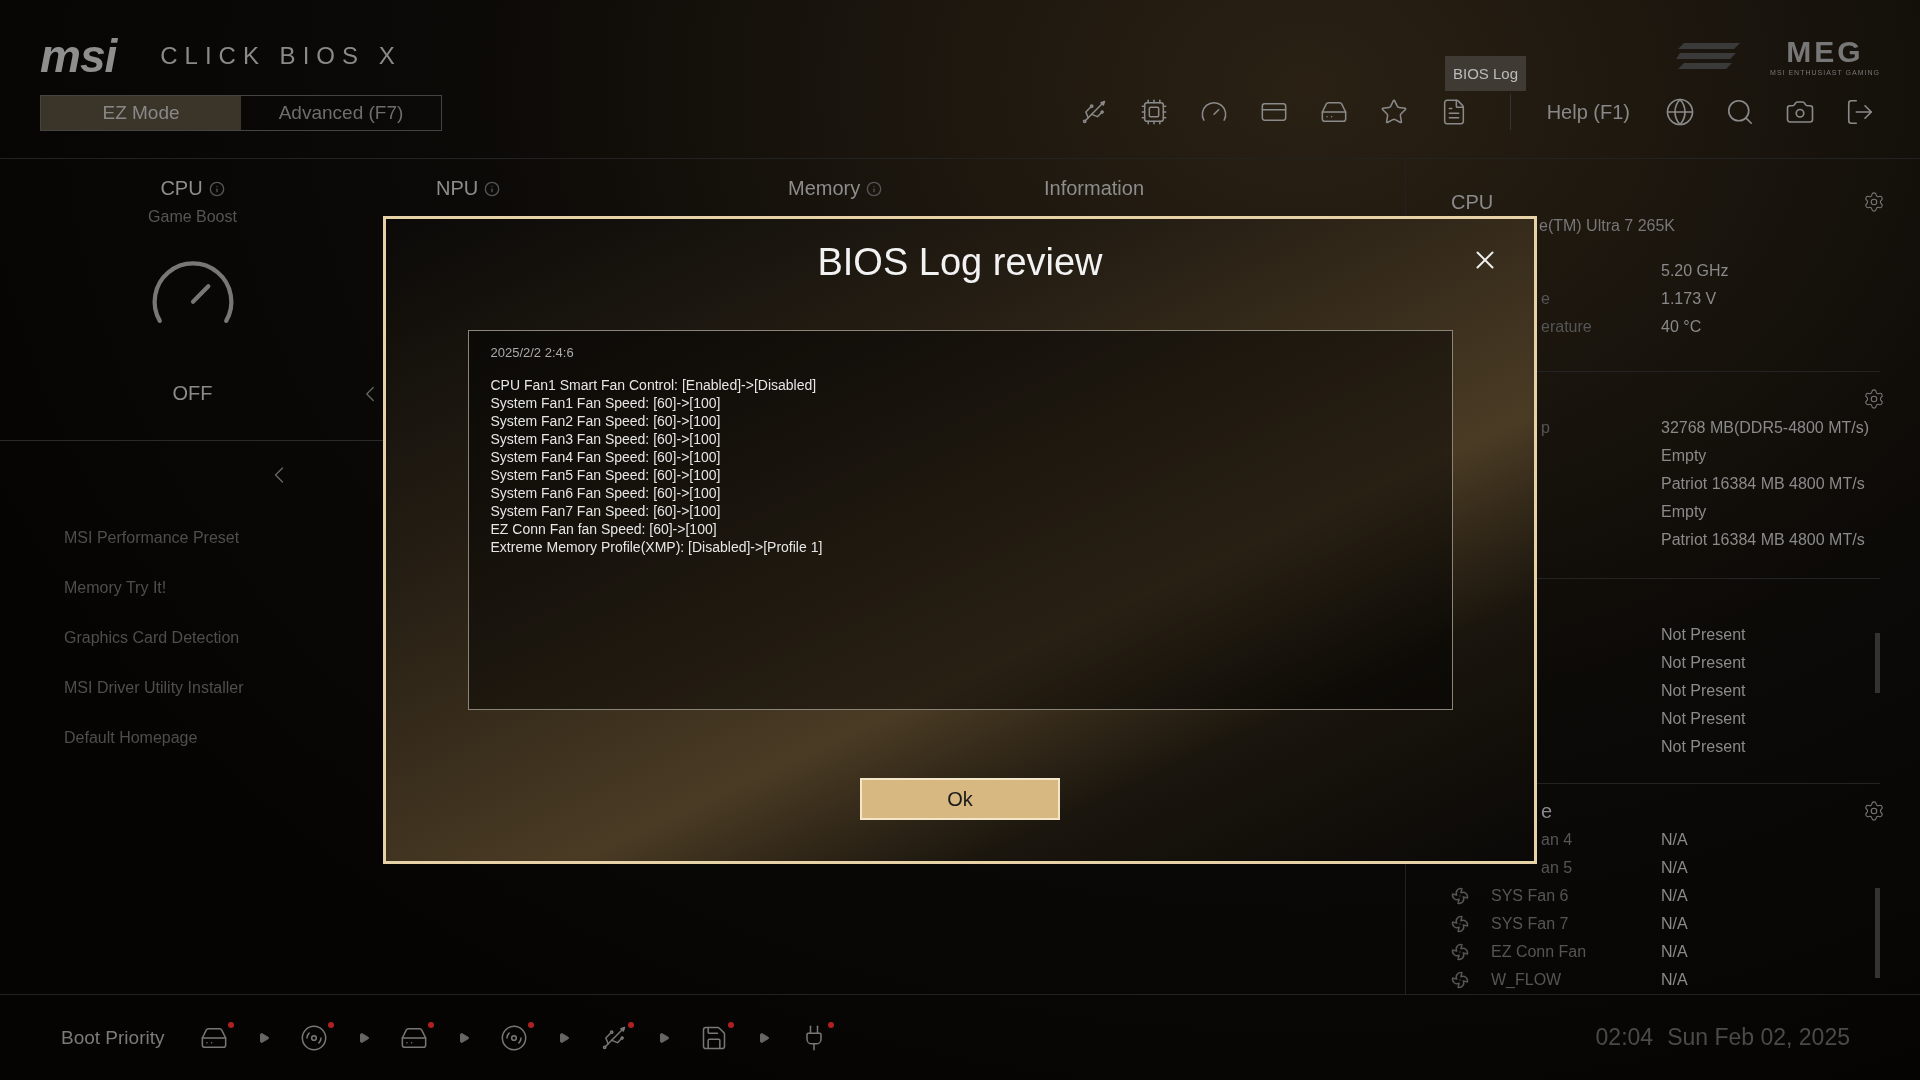  I want to click on info-label: W_FLOW, so click(1527, 980).